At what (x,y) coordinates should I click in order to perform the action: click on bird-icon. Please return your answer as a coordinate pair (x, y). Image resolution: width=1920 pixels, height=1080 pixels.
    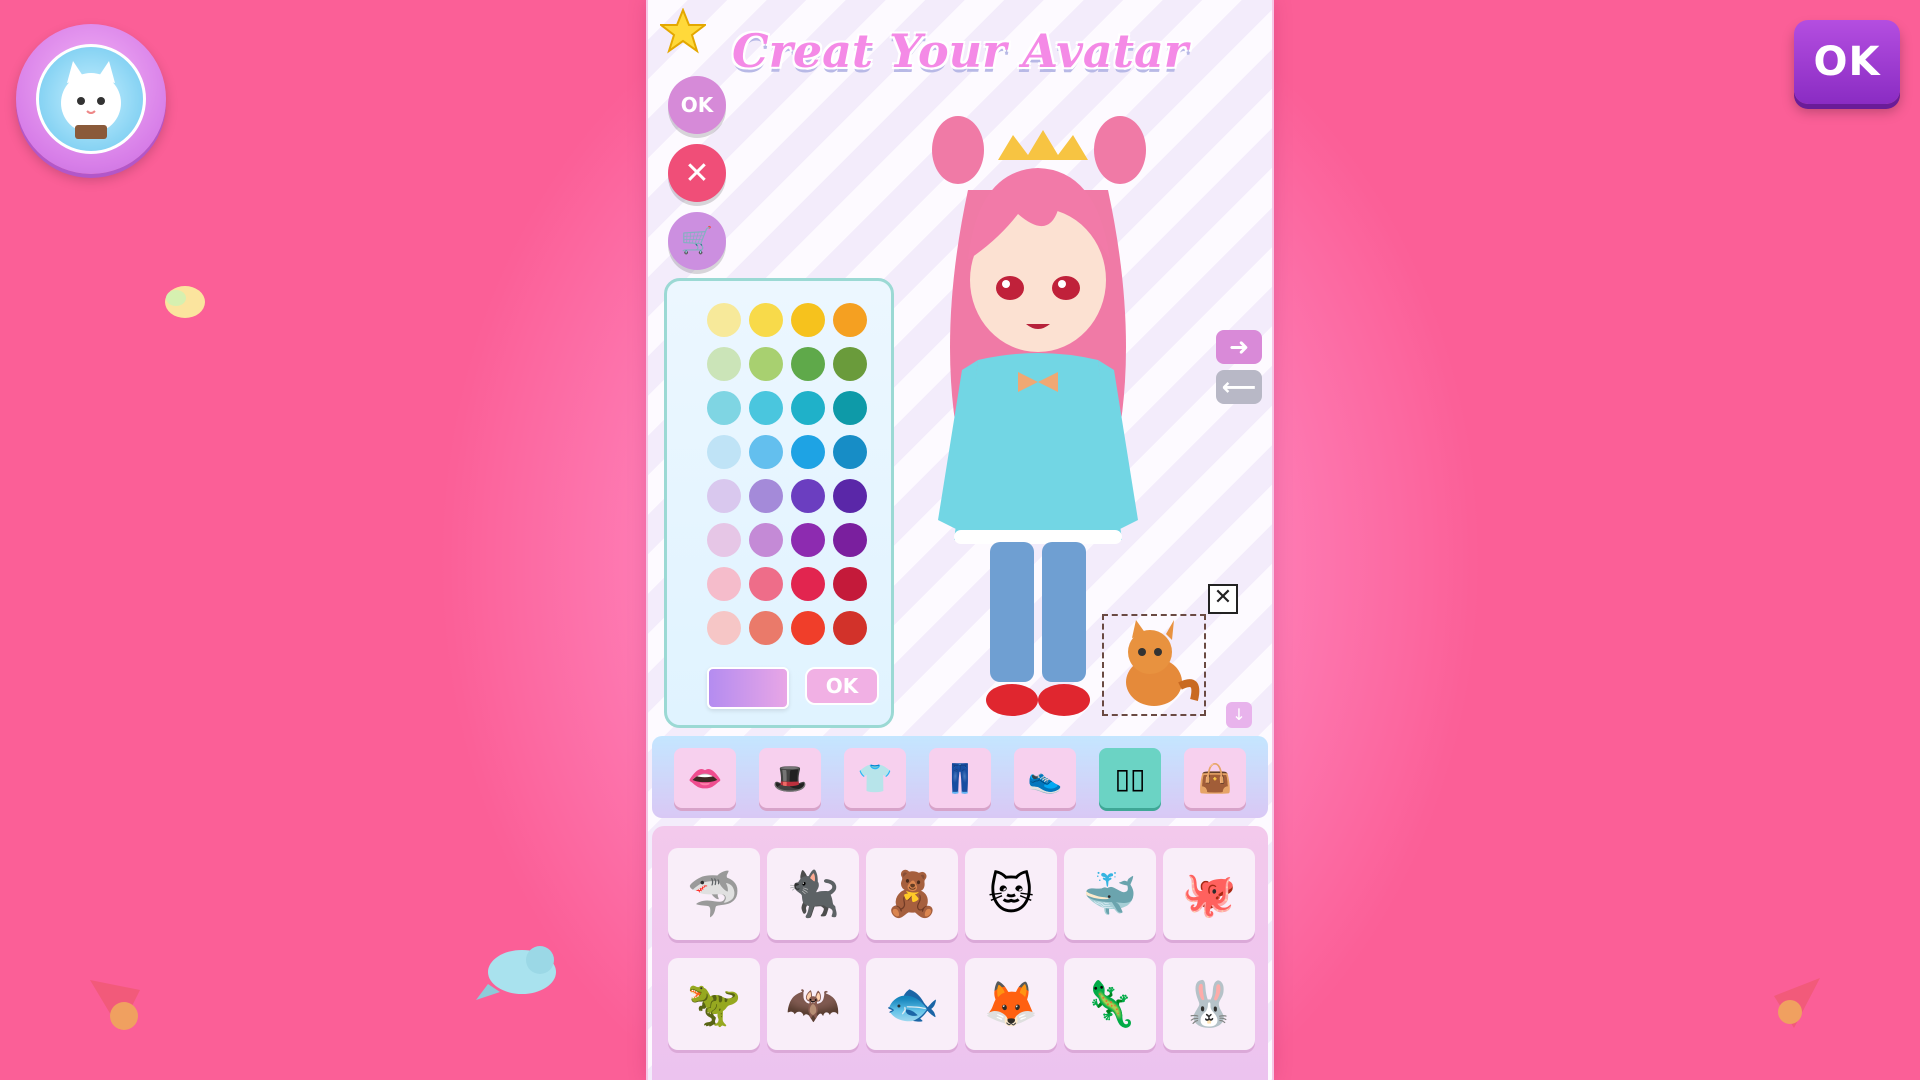
    Looking at the image, I should click on (520, 976).